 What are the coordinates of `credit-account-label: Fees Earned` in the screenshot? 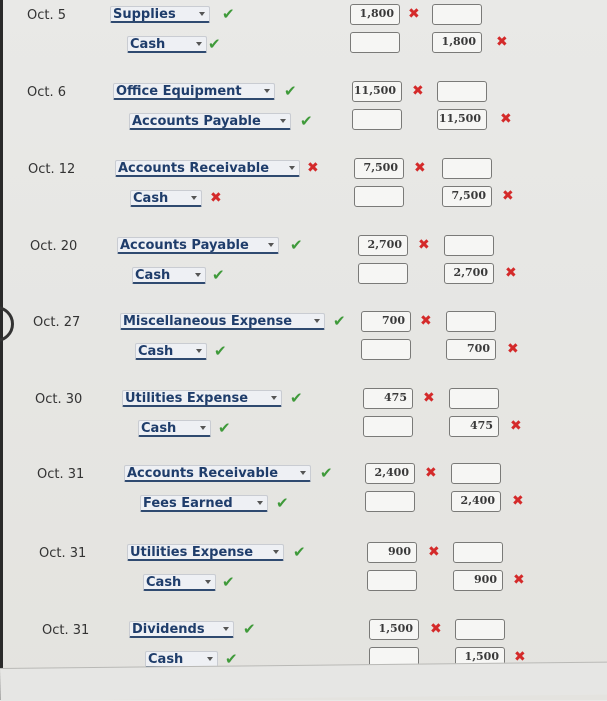 It's located at (188, 503).